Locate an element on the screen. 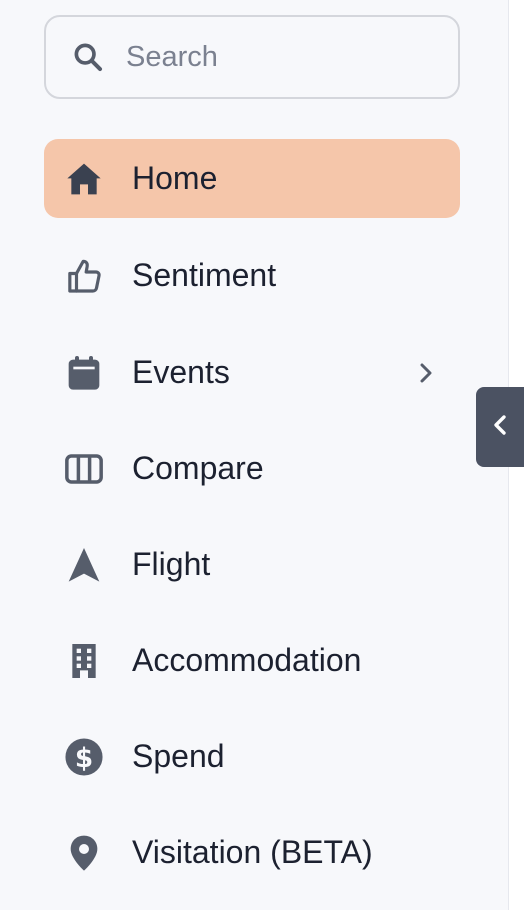  nav-item-label: Flight is located at coordinates (171, 564).